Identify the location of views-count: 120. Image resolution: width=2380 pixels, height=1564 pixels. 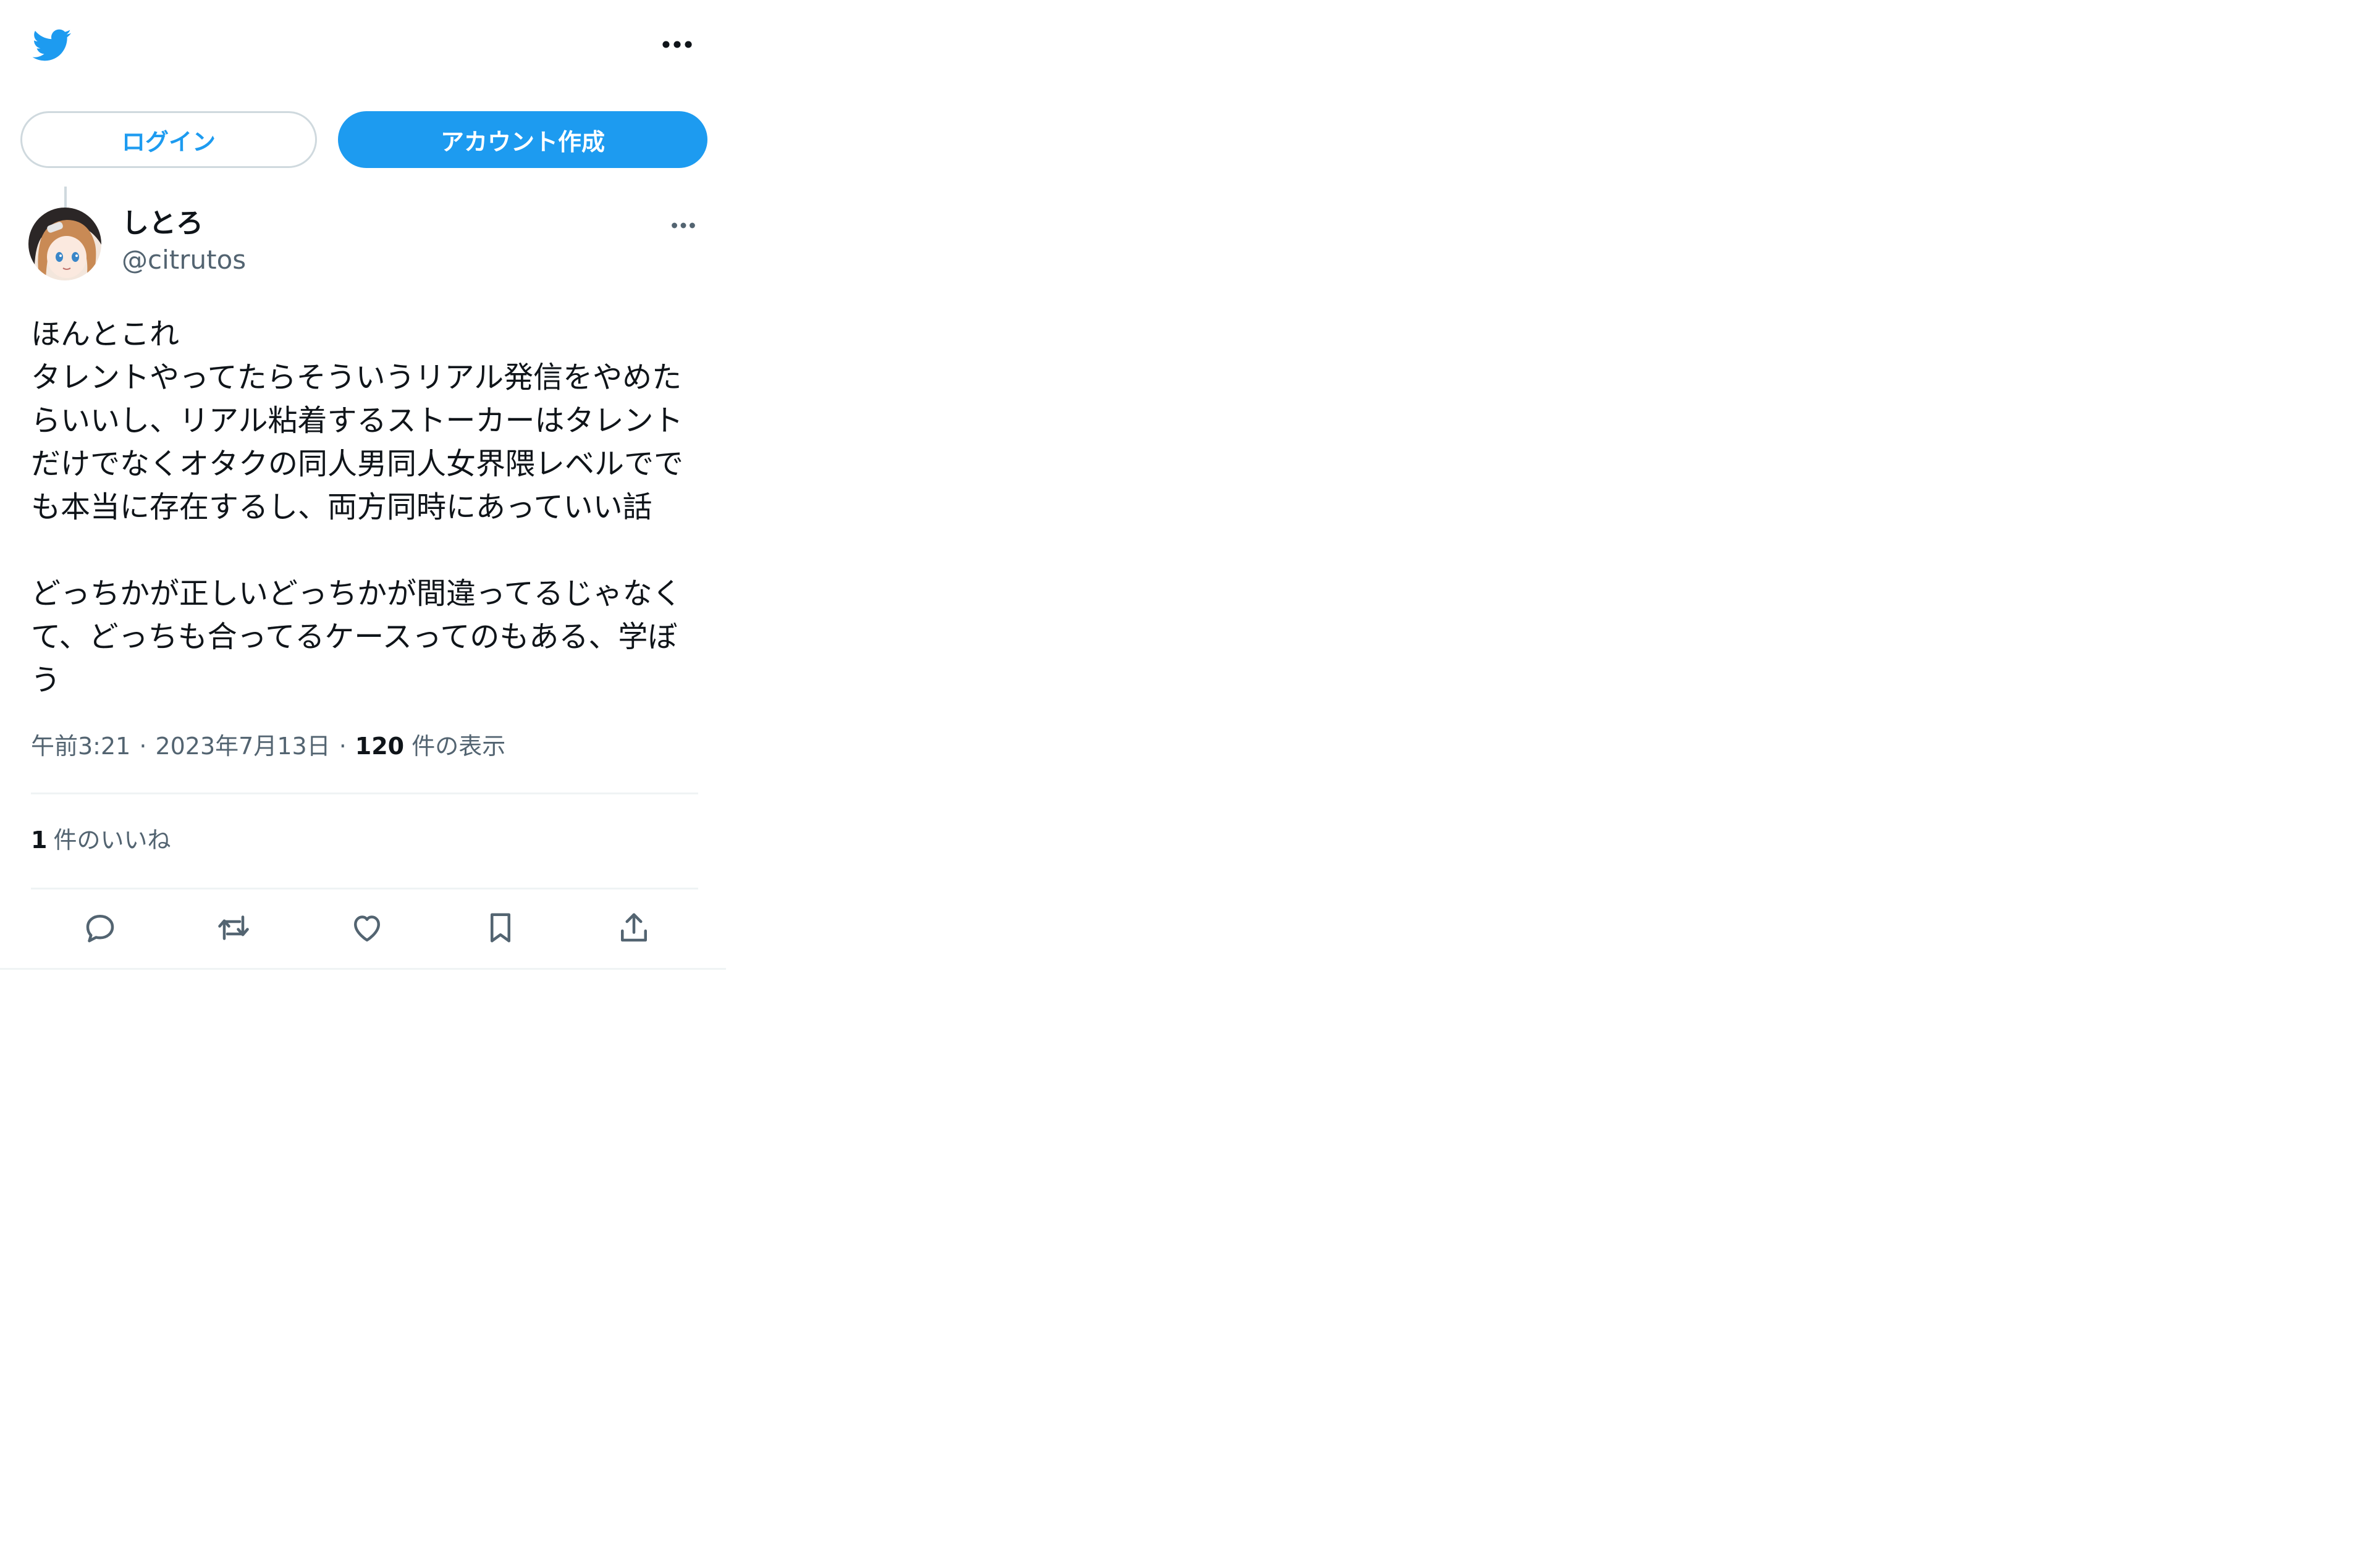
(380, 746).